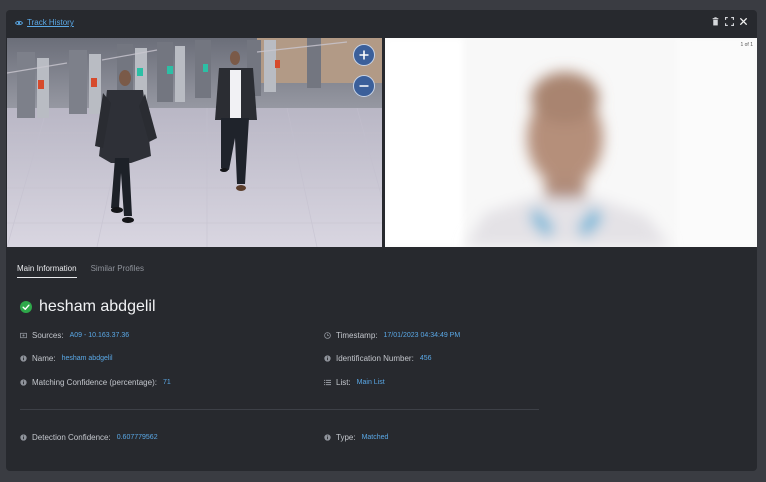 The image size is (766, 482). I want to click on person-header: hesham abdgelil, so click(88, 307).